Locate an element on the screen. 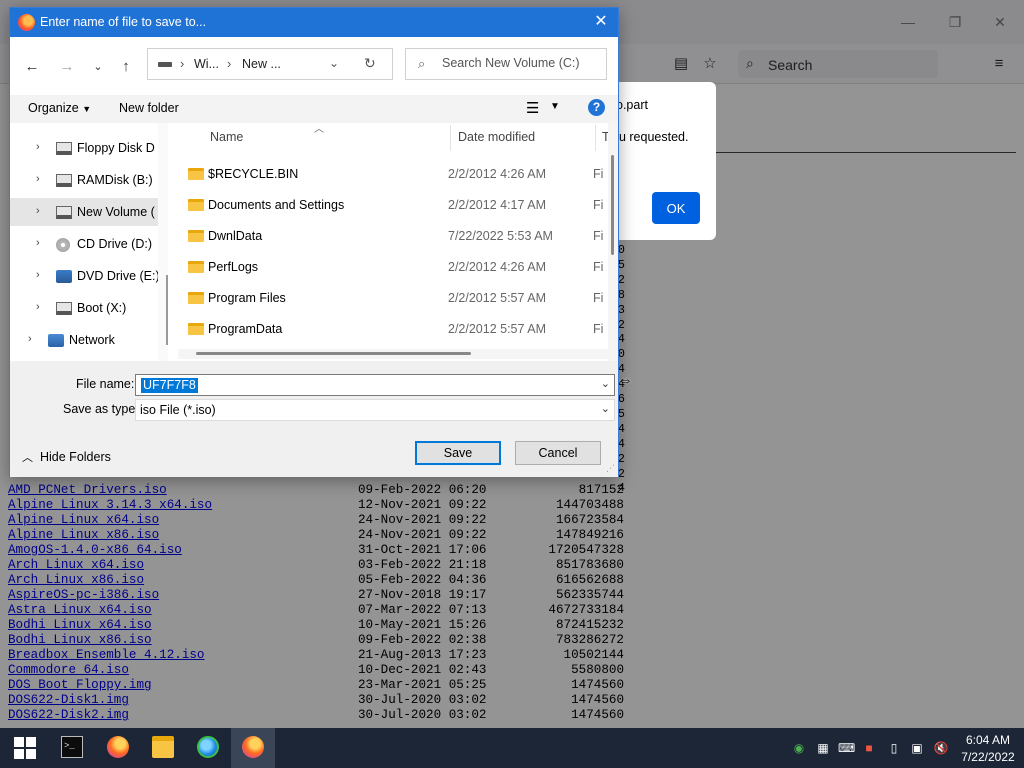 This screenshot has height=768, width=1024. new-folder-button: New folder is located at coordinates (149, 108).